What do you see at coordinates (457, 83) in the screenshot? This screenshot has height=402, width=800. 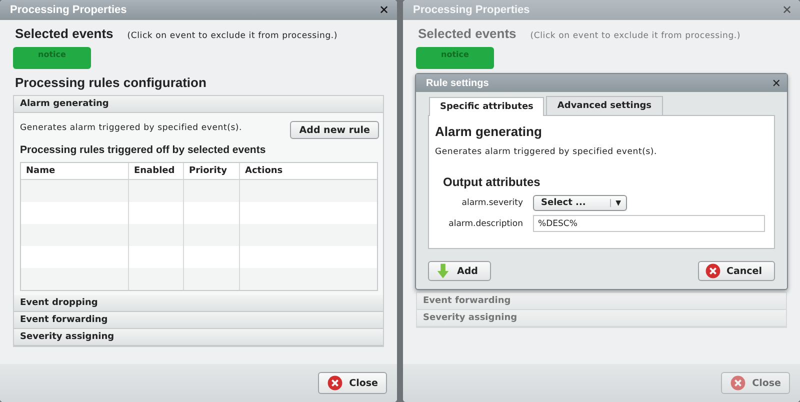 I see `dialog-title: Rule settings` at bounding box center [457, 83].